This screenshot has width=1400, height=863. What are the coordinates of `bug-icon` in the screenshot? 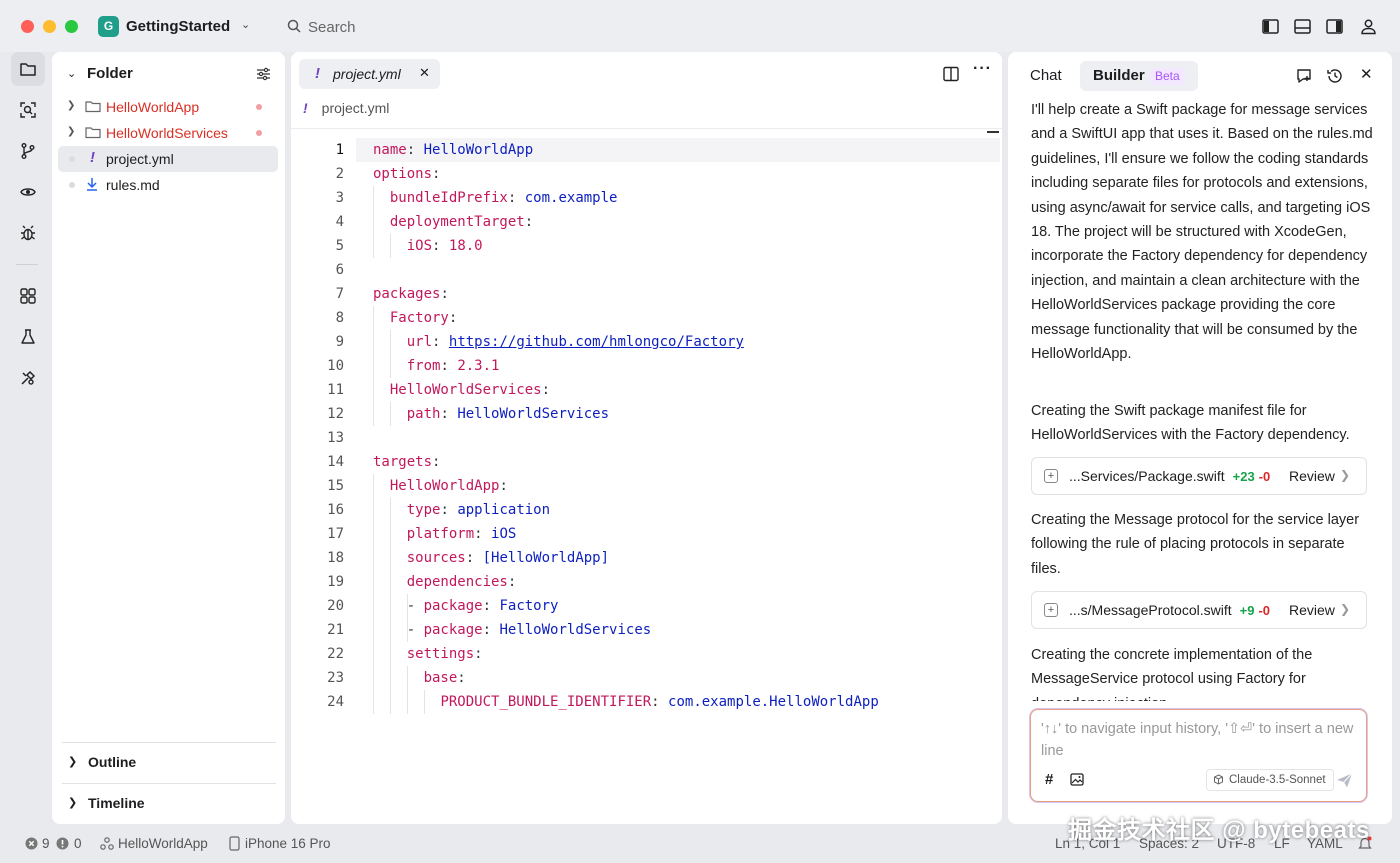 It's located at (28, 233).